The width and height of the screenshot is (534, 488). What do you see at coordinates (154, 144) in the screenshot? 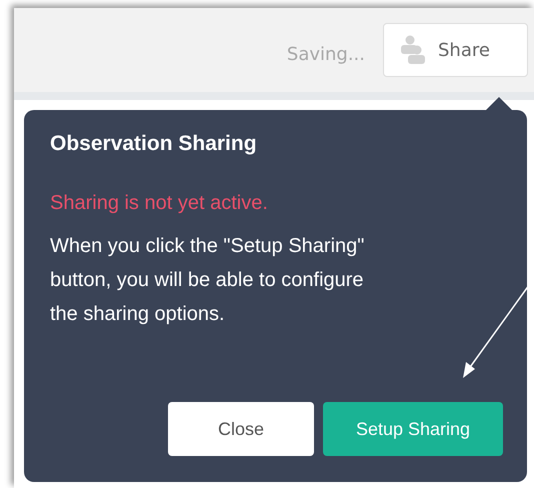
I see `popover-title: Observation Sharing` at bounding box center [154, 144].